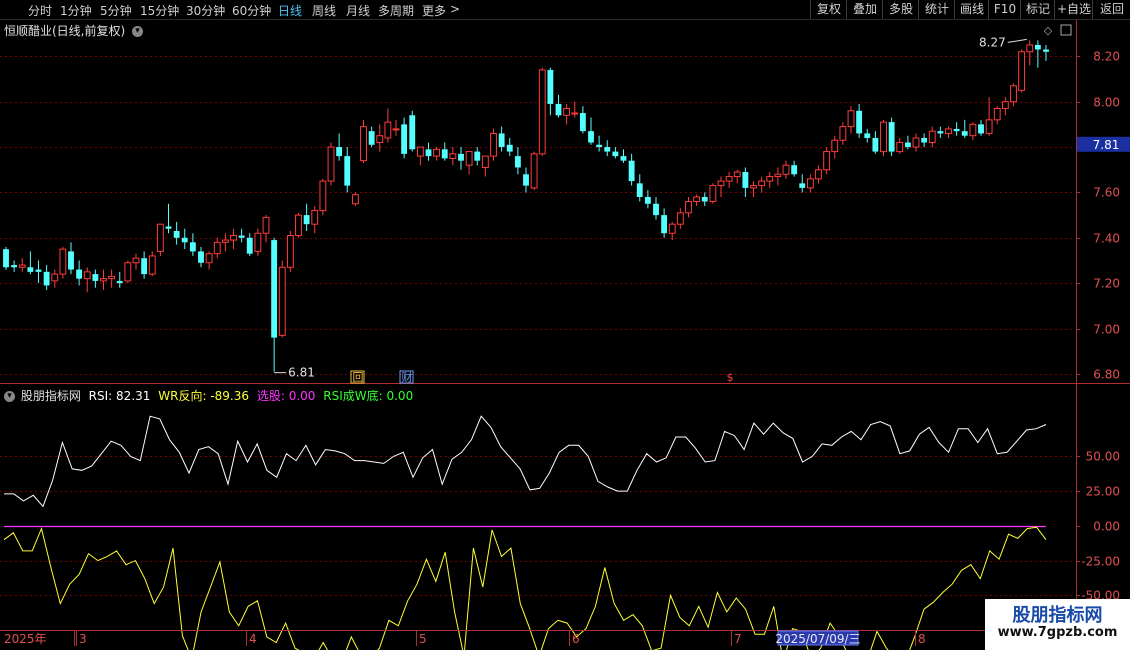 This screenshot has width=1130, height=650. What do you see at coordinates (576, 639) in the screenshot?
I see `timeline-month-label: 6` at bounding box center [576, 639].